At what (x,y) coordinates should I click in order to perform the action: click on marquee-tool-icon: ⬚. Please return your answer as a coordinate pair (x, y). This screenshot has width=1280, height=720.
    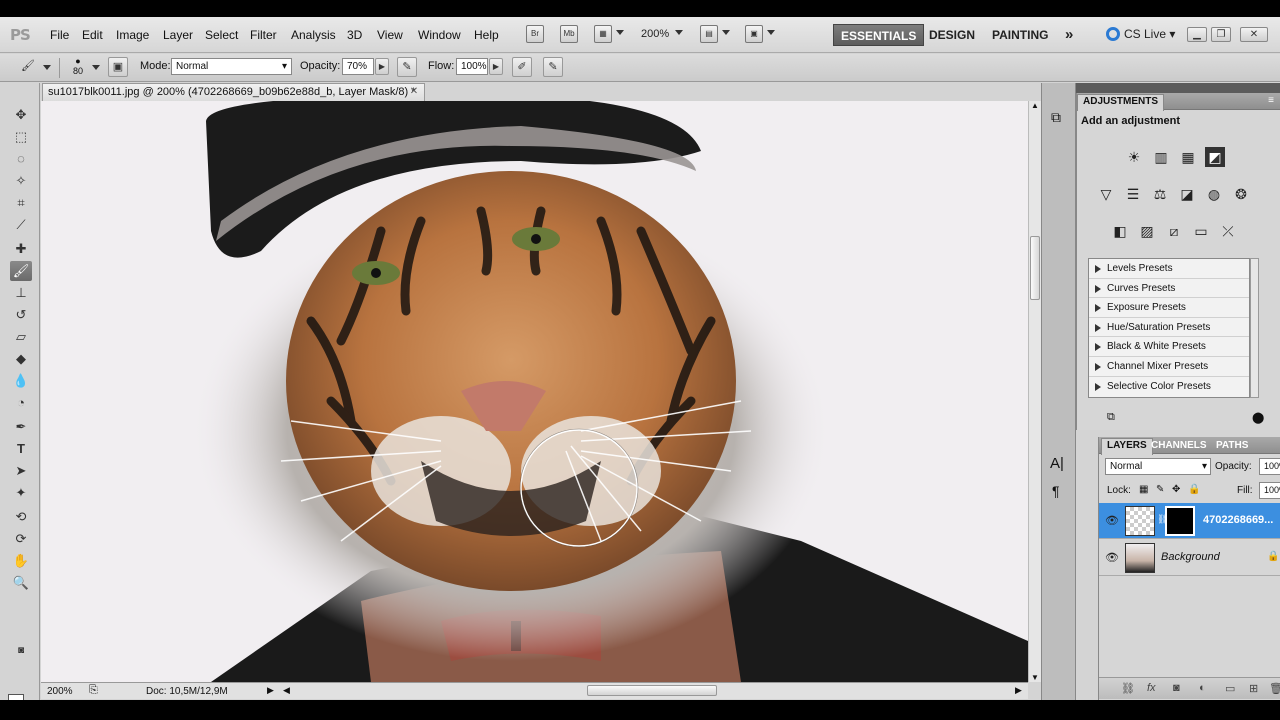
    Looking at the image, I should click on (21, 137).